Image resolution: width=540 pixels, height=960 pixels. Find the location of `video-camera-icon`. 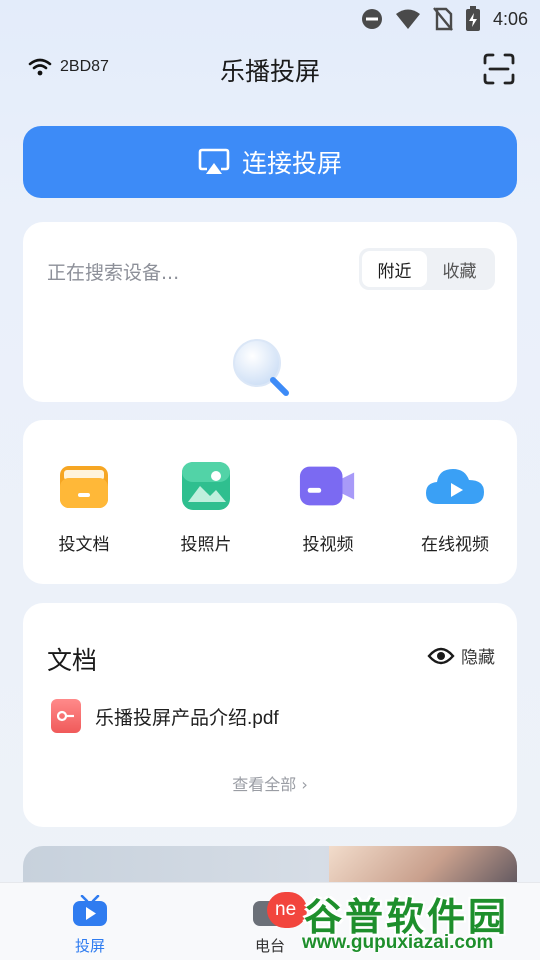

video-camera-icon is located at coordinates (327, 486).